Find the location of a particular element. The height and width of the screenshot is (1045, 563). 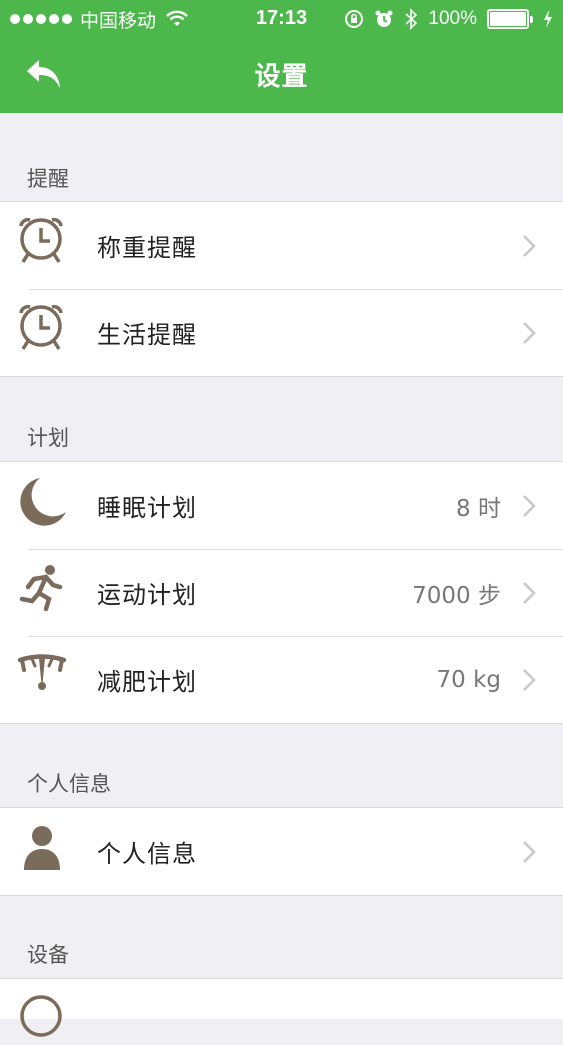

running-person-icon is located at coordinates (41, 588).